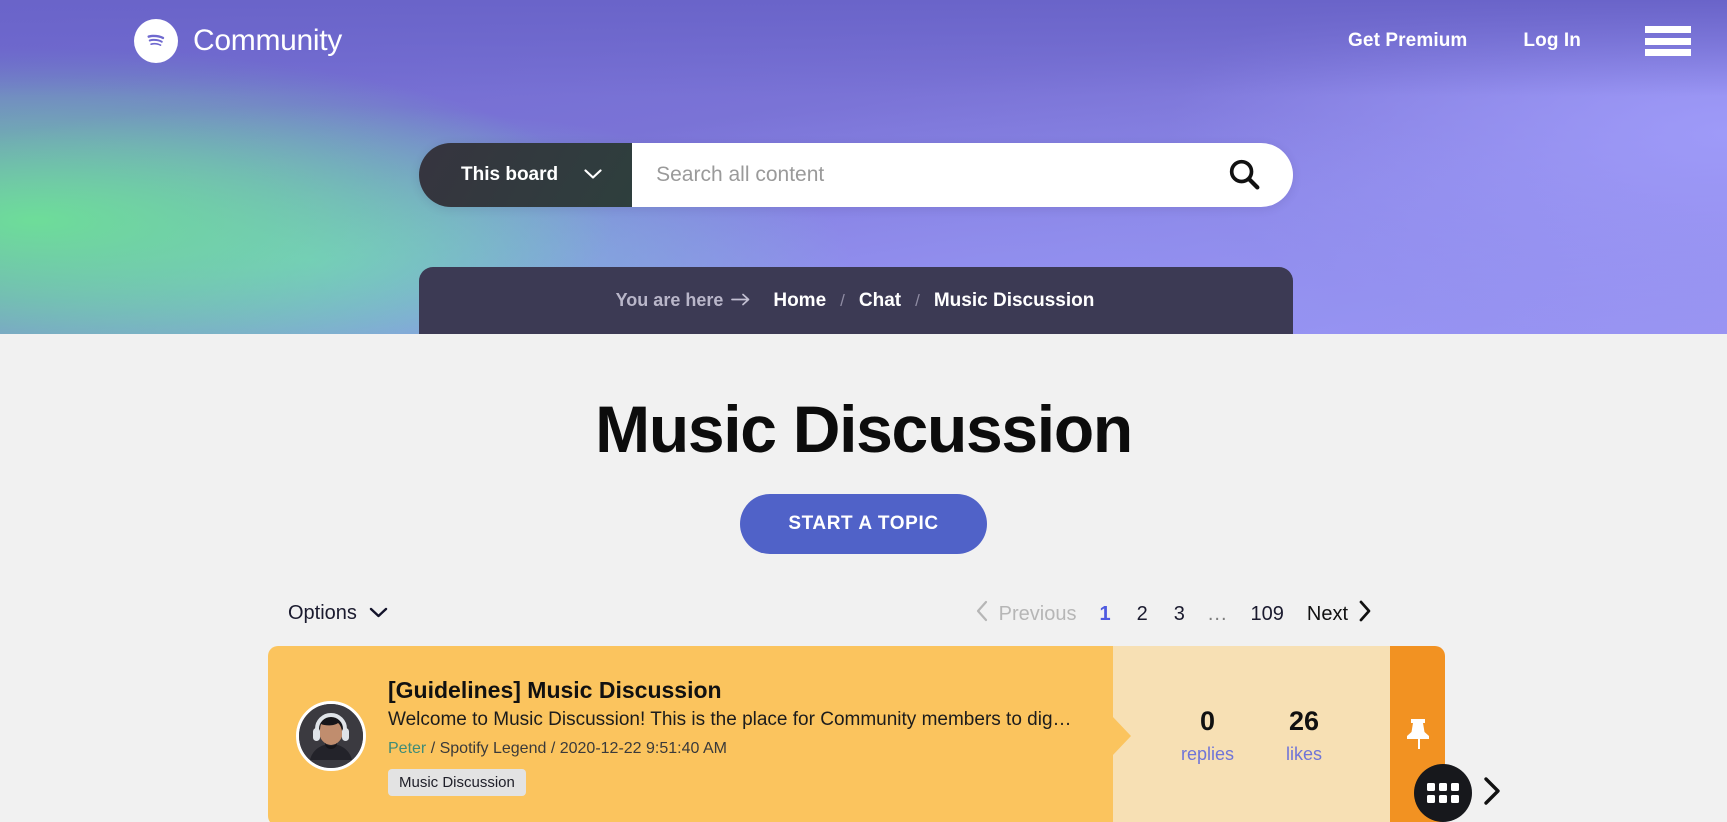 The image size is (1727, 822). I want to click on search-input, so click(935, 175).